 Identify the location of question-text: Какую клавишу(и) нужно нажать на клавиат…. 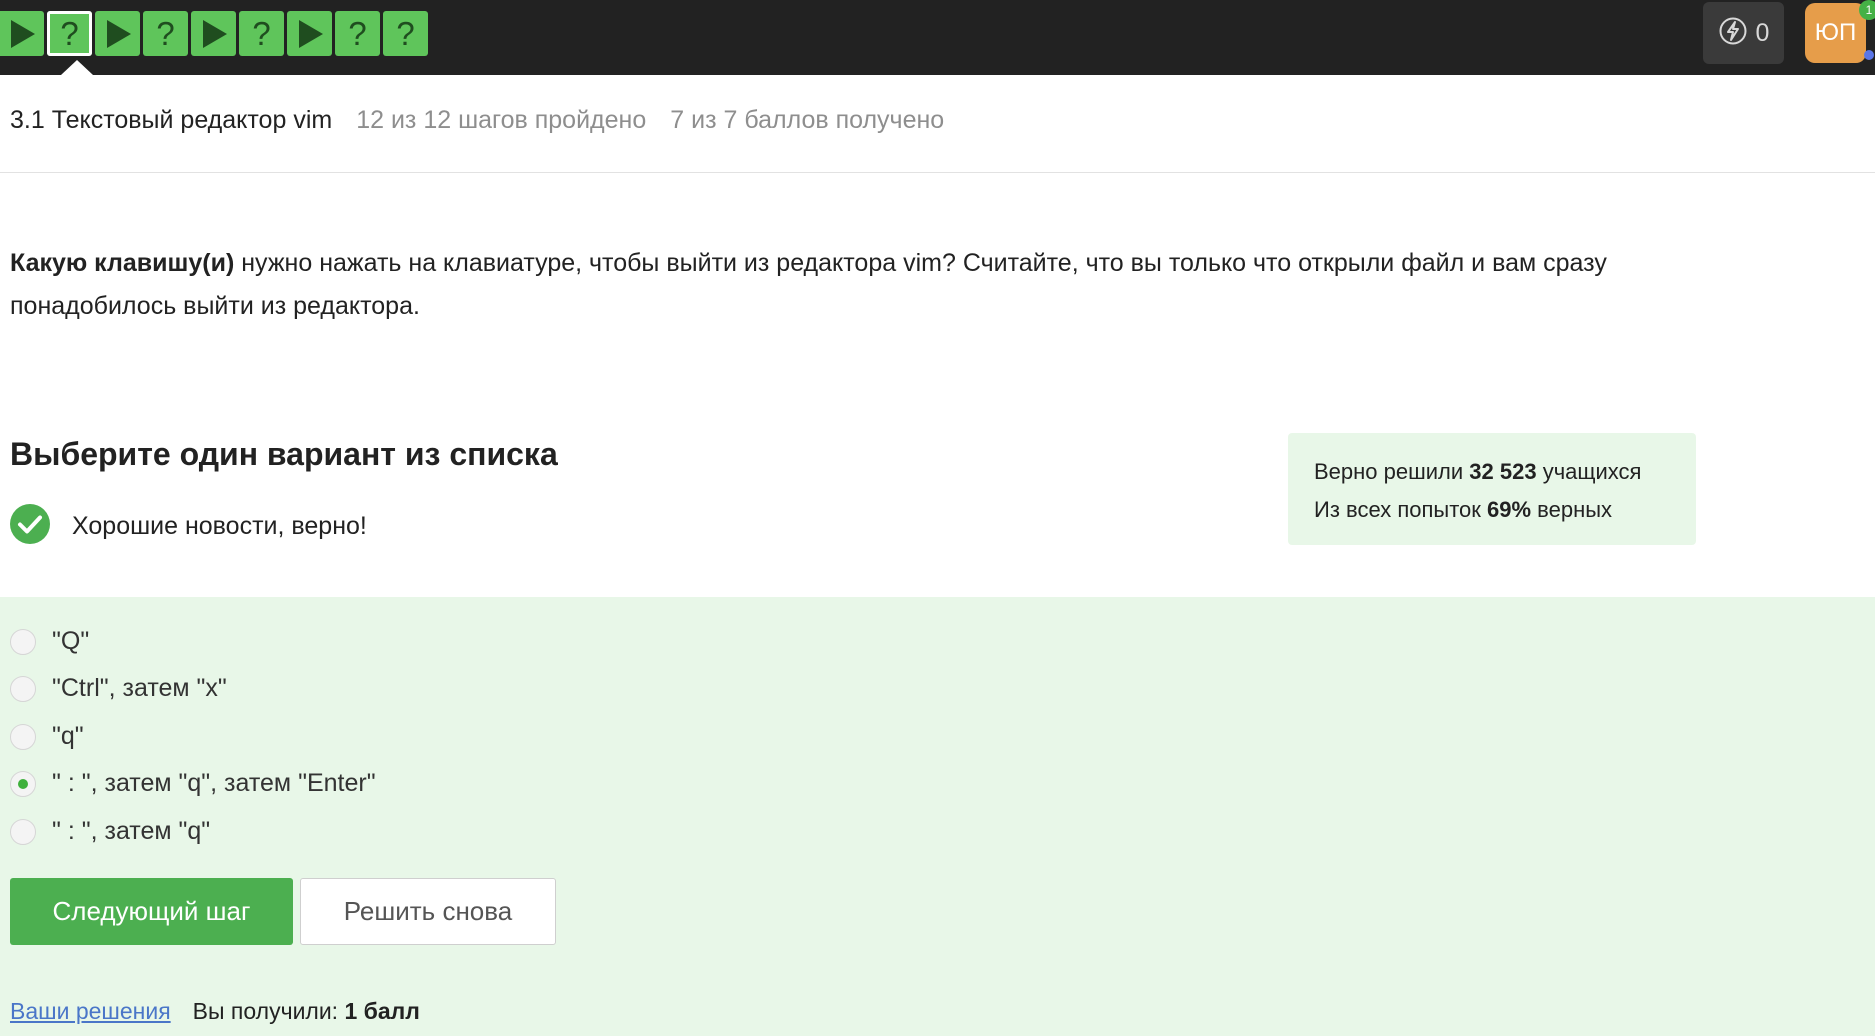
(840, 285).